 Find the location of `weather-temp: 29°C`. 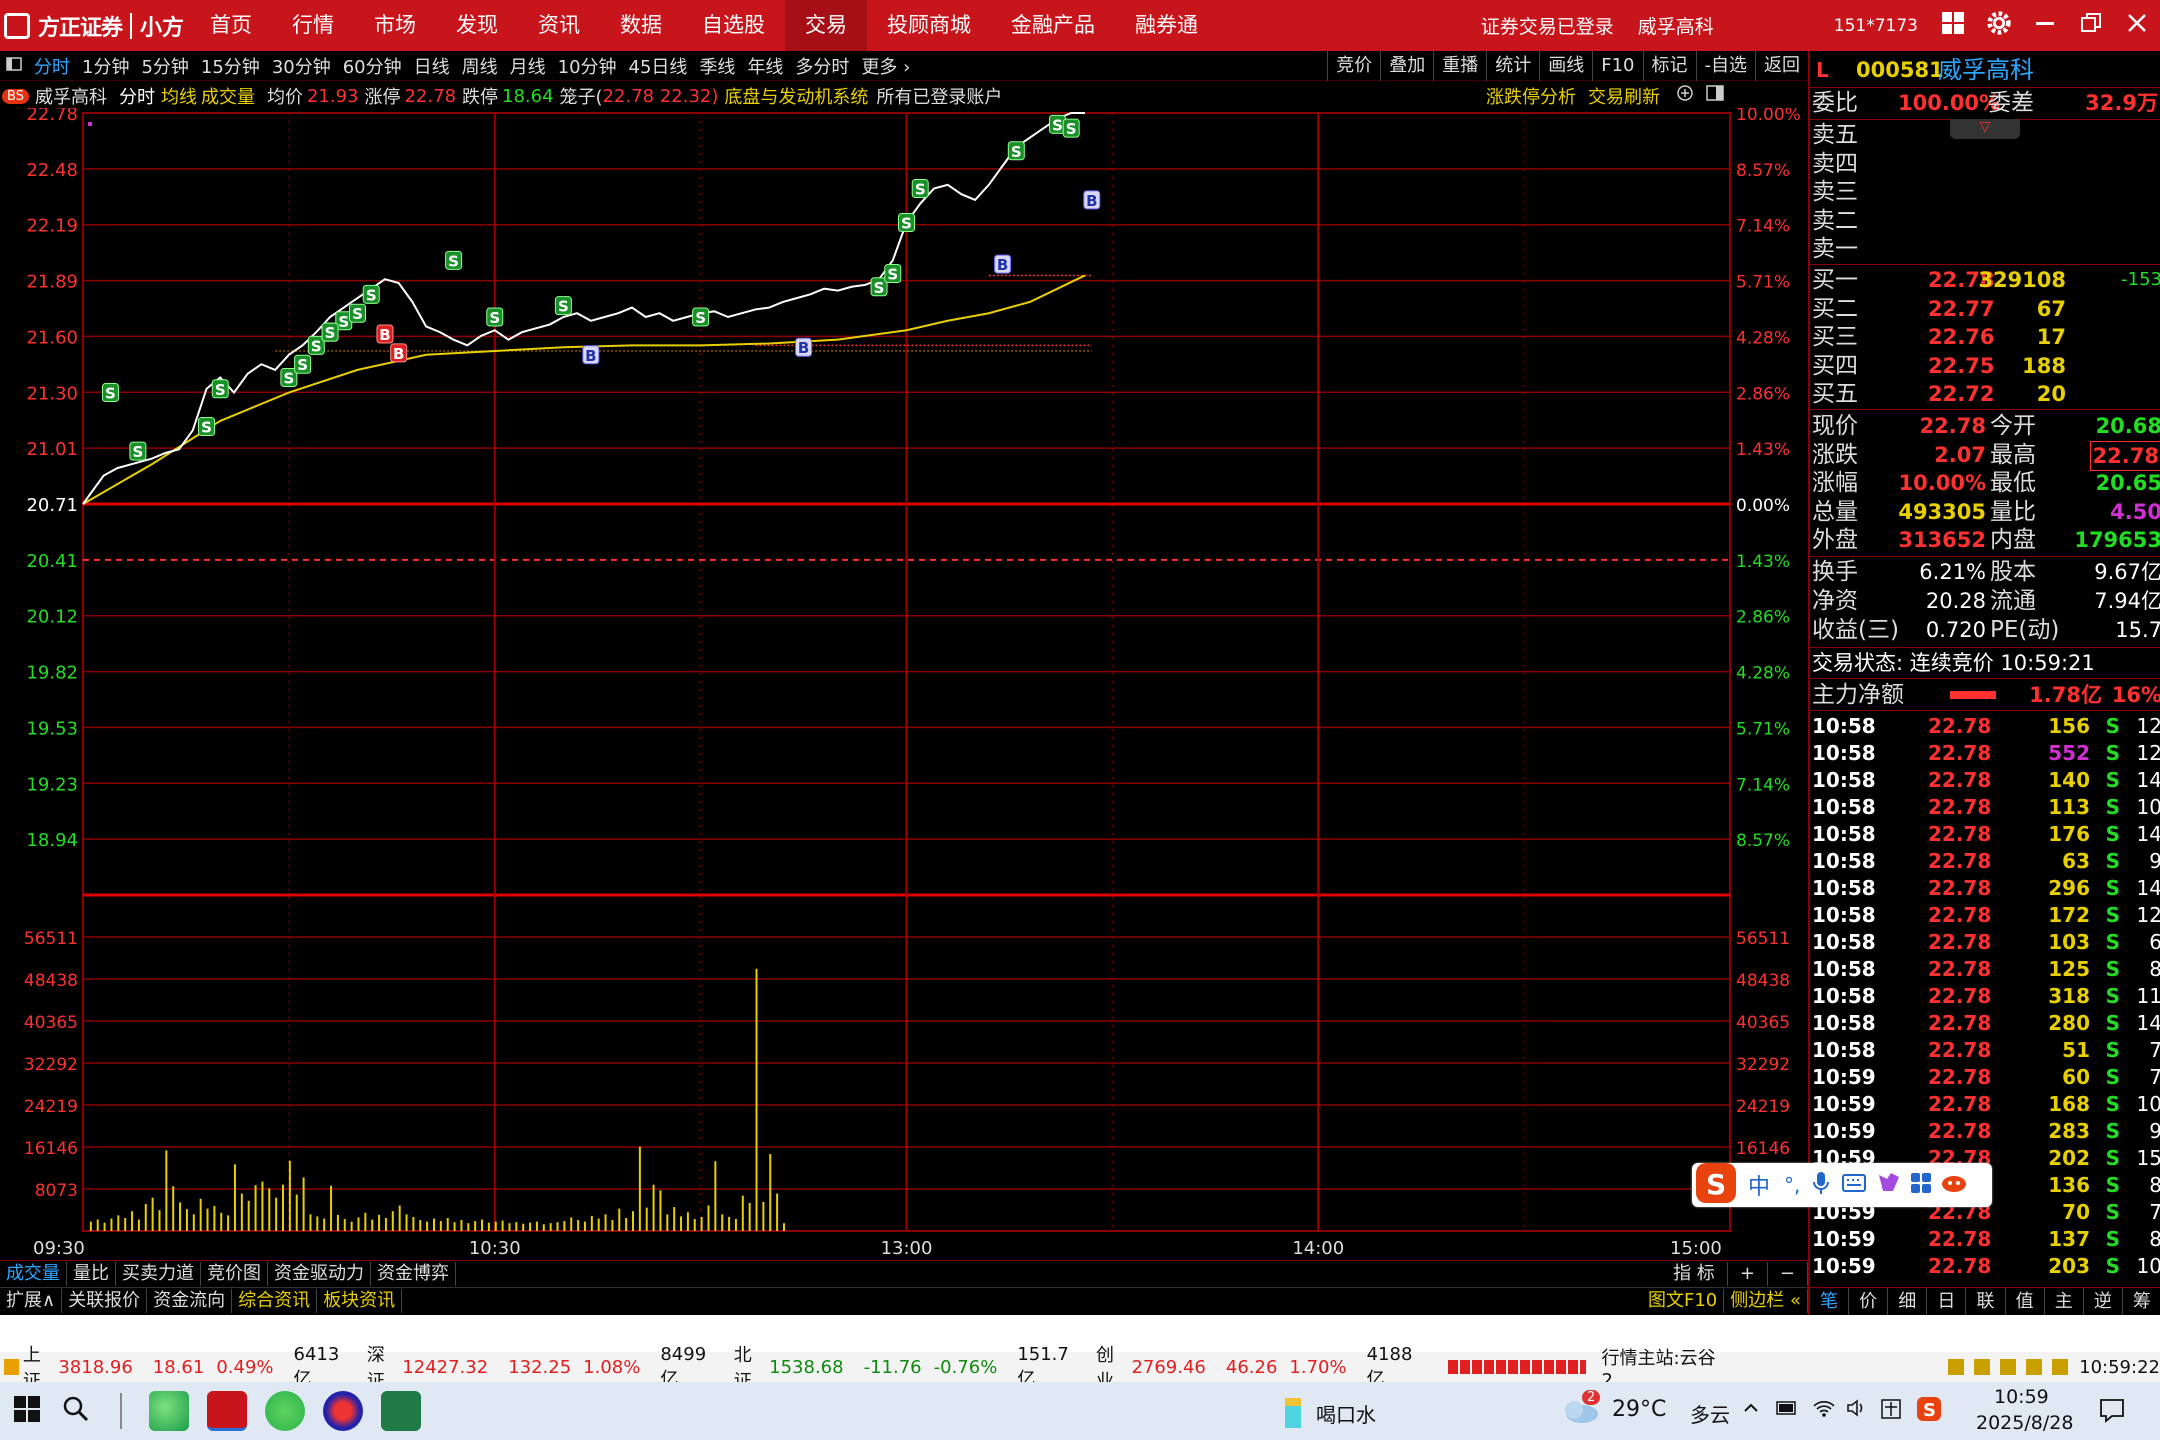

weather-temp: 29°C is located at coordinates (1639, 1409).